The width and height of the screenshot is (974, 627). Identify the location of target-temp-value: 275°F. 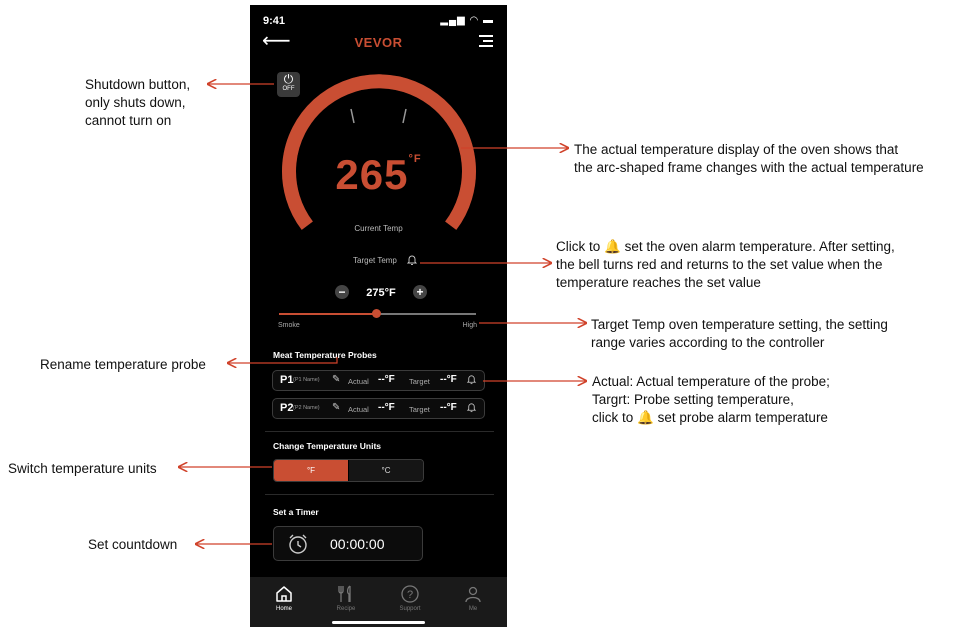
(381, 293).